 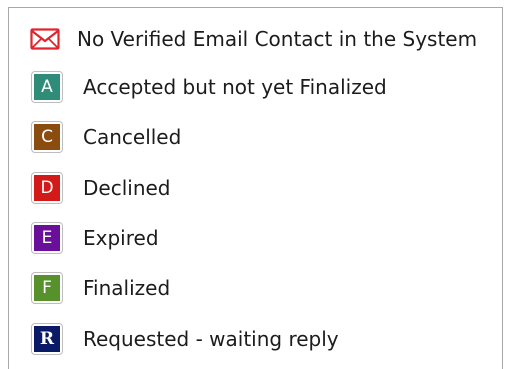 I want to click on status-badge-cancelled: C, so click(x=47, y=137).